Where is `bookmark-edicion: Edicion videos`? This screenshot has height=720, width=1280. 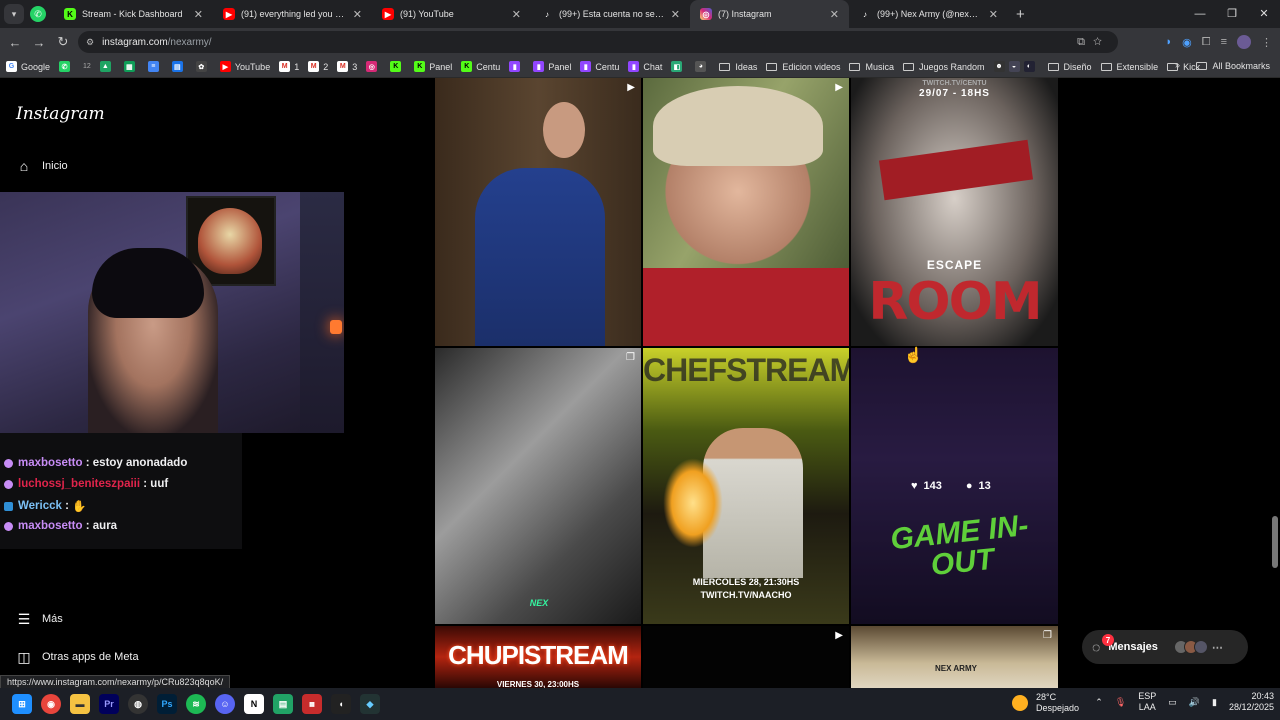
bookmark-edicion: Edicion videos is located at coordinates (803, 67).